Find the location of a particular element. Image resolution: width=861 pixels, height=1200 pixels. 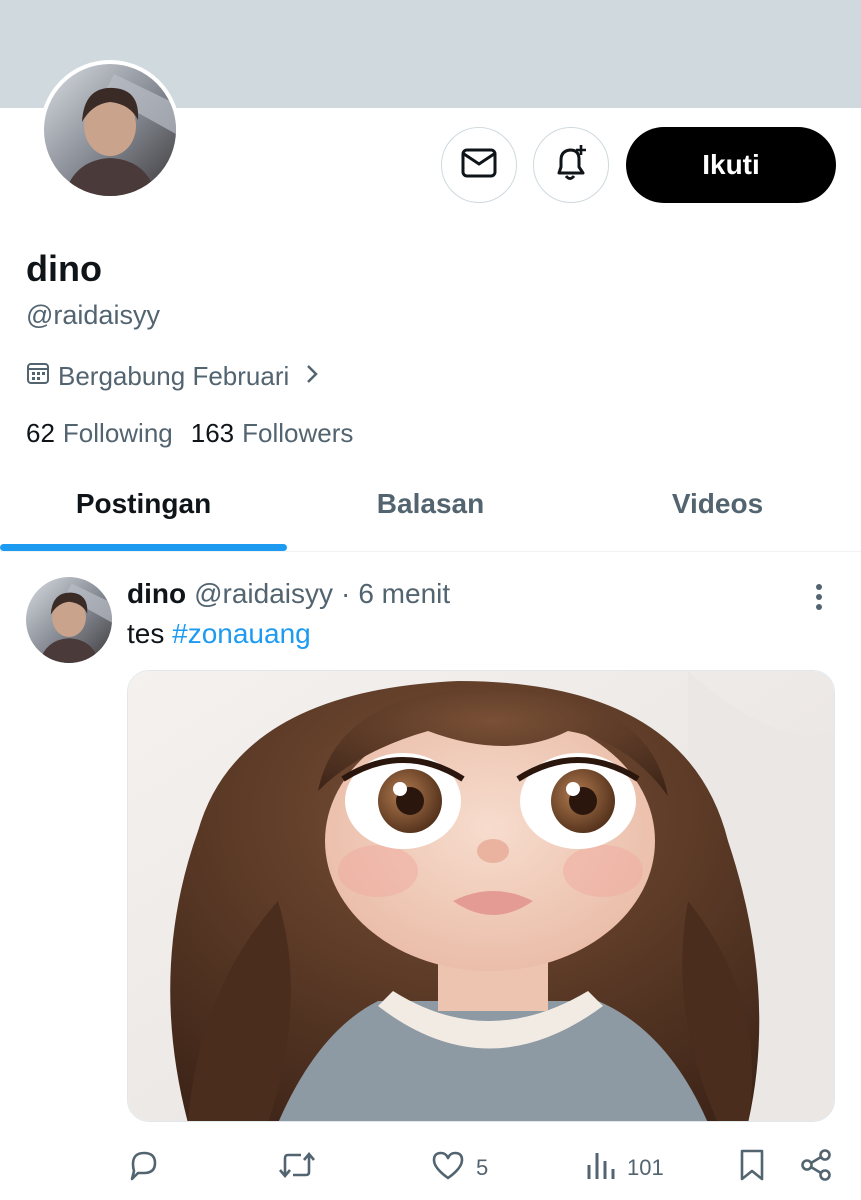

share-icon is located at coordinates (816, 1168).